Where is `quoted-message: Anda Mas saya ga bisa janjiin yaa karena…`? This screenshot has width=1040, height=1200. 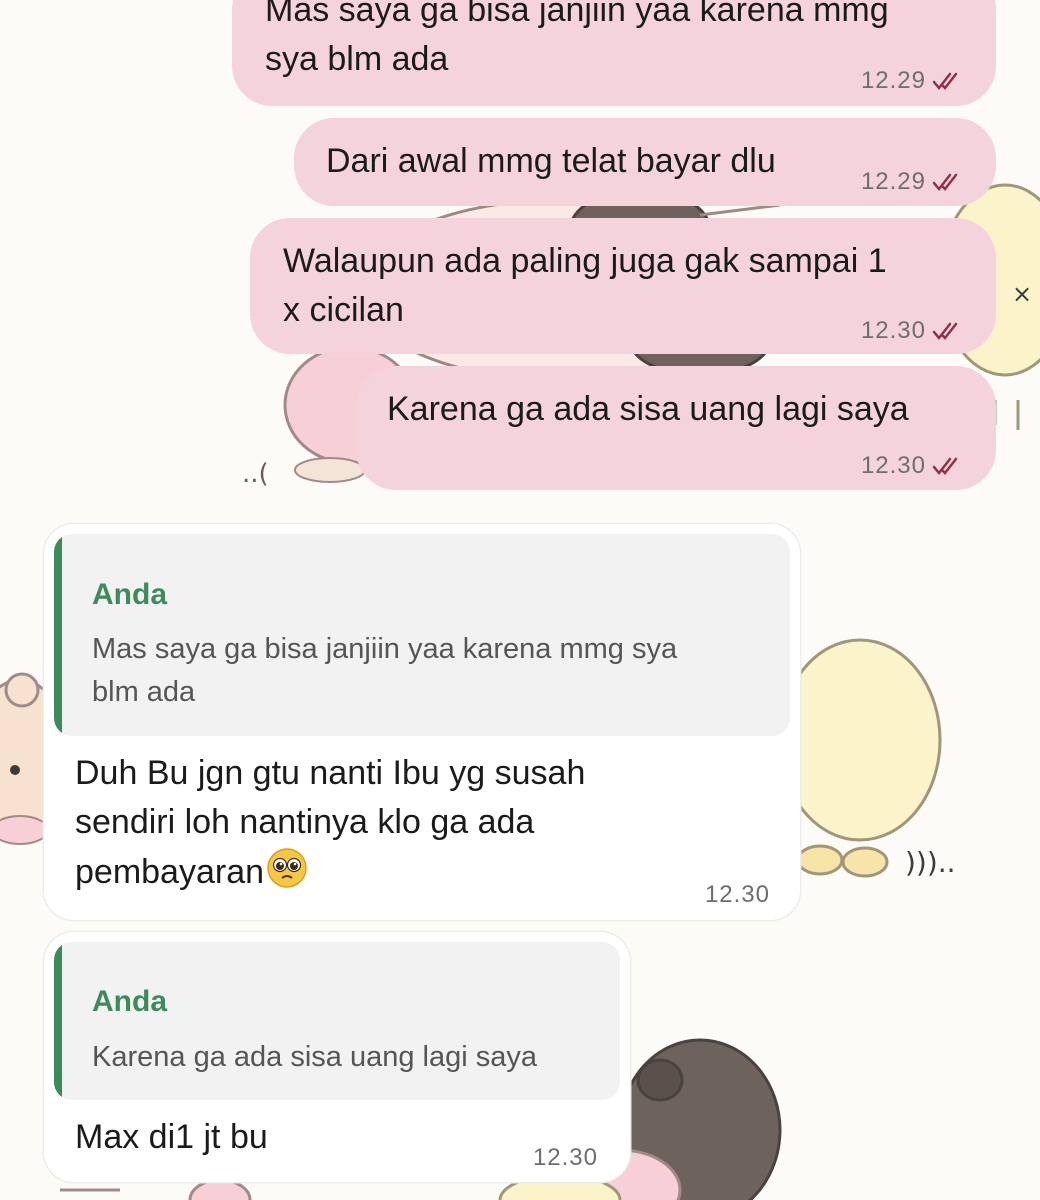 quoted-message: Anda Mas saya ga bisa janjiin yaa karena… is located at coordinates (422, 635).